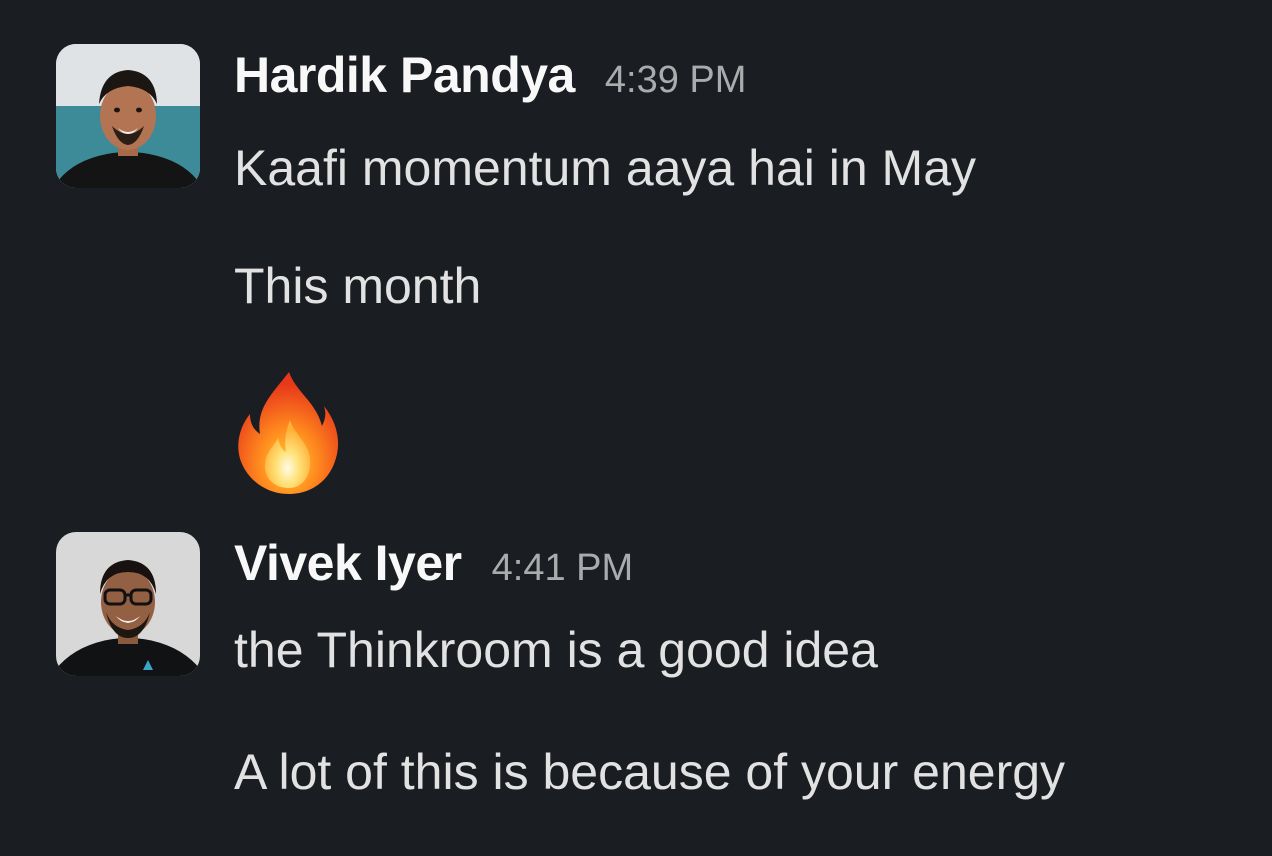 This screenshot has width=1272, height=856. Describe the element at coordinates (676, 80) in the screenshot. I see `timestamp: 4:39 PM` at that location.